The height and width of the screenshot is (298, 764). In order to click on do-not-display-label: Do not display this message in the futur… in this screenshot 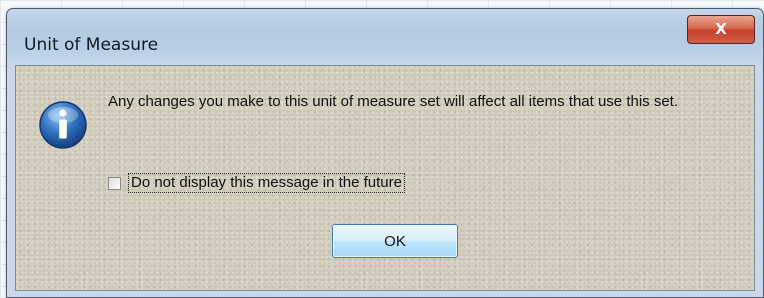, I will do `click(266, 183)`.